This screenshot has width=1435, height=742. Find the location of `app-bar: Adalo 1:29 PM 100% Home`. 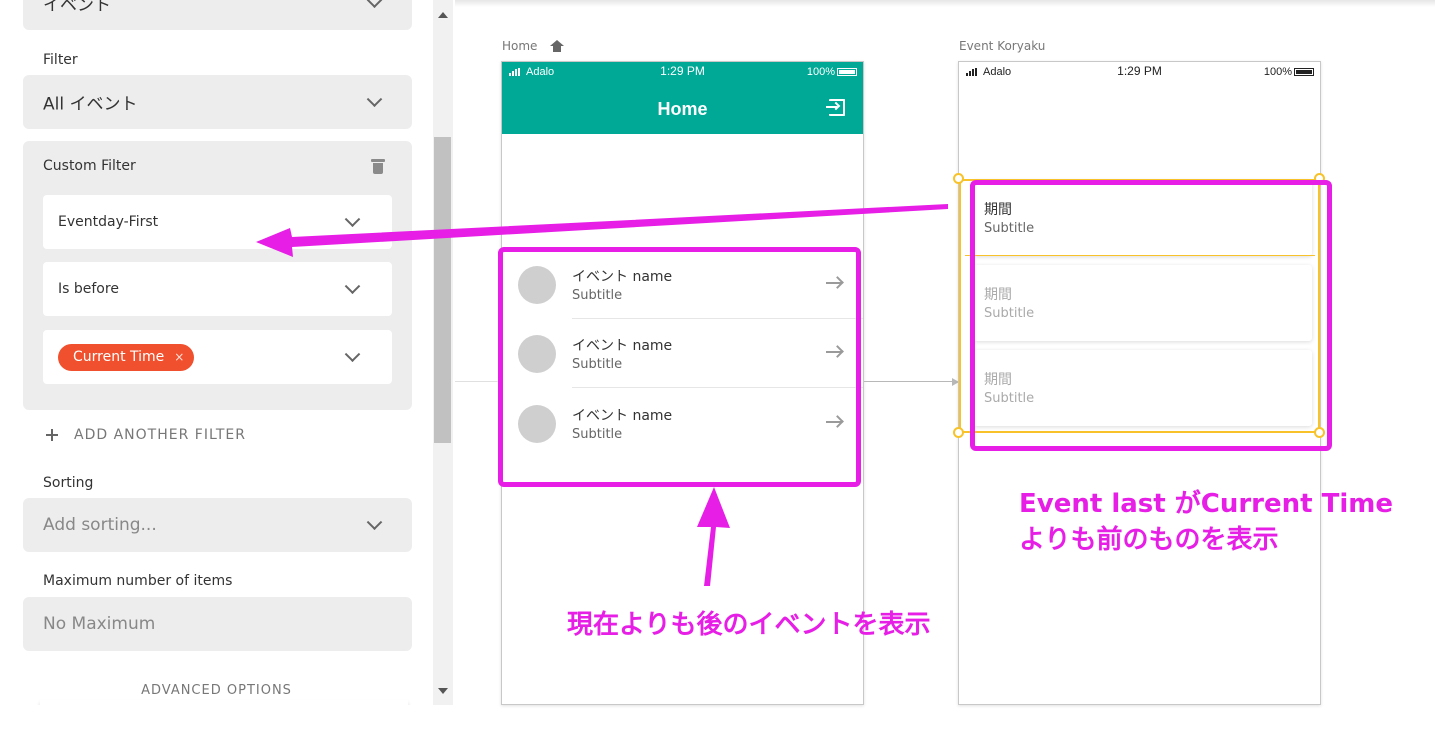

app-bar: Adalo 1:29 PM 100% Home is located at coordinates (682, 98).